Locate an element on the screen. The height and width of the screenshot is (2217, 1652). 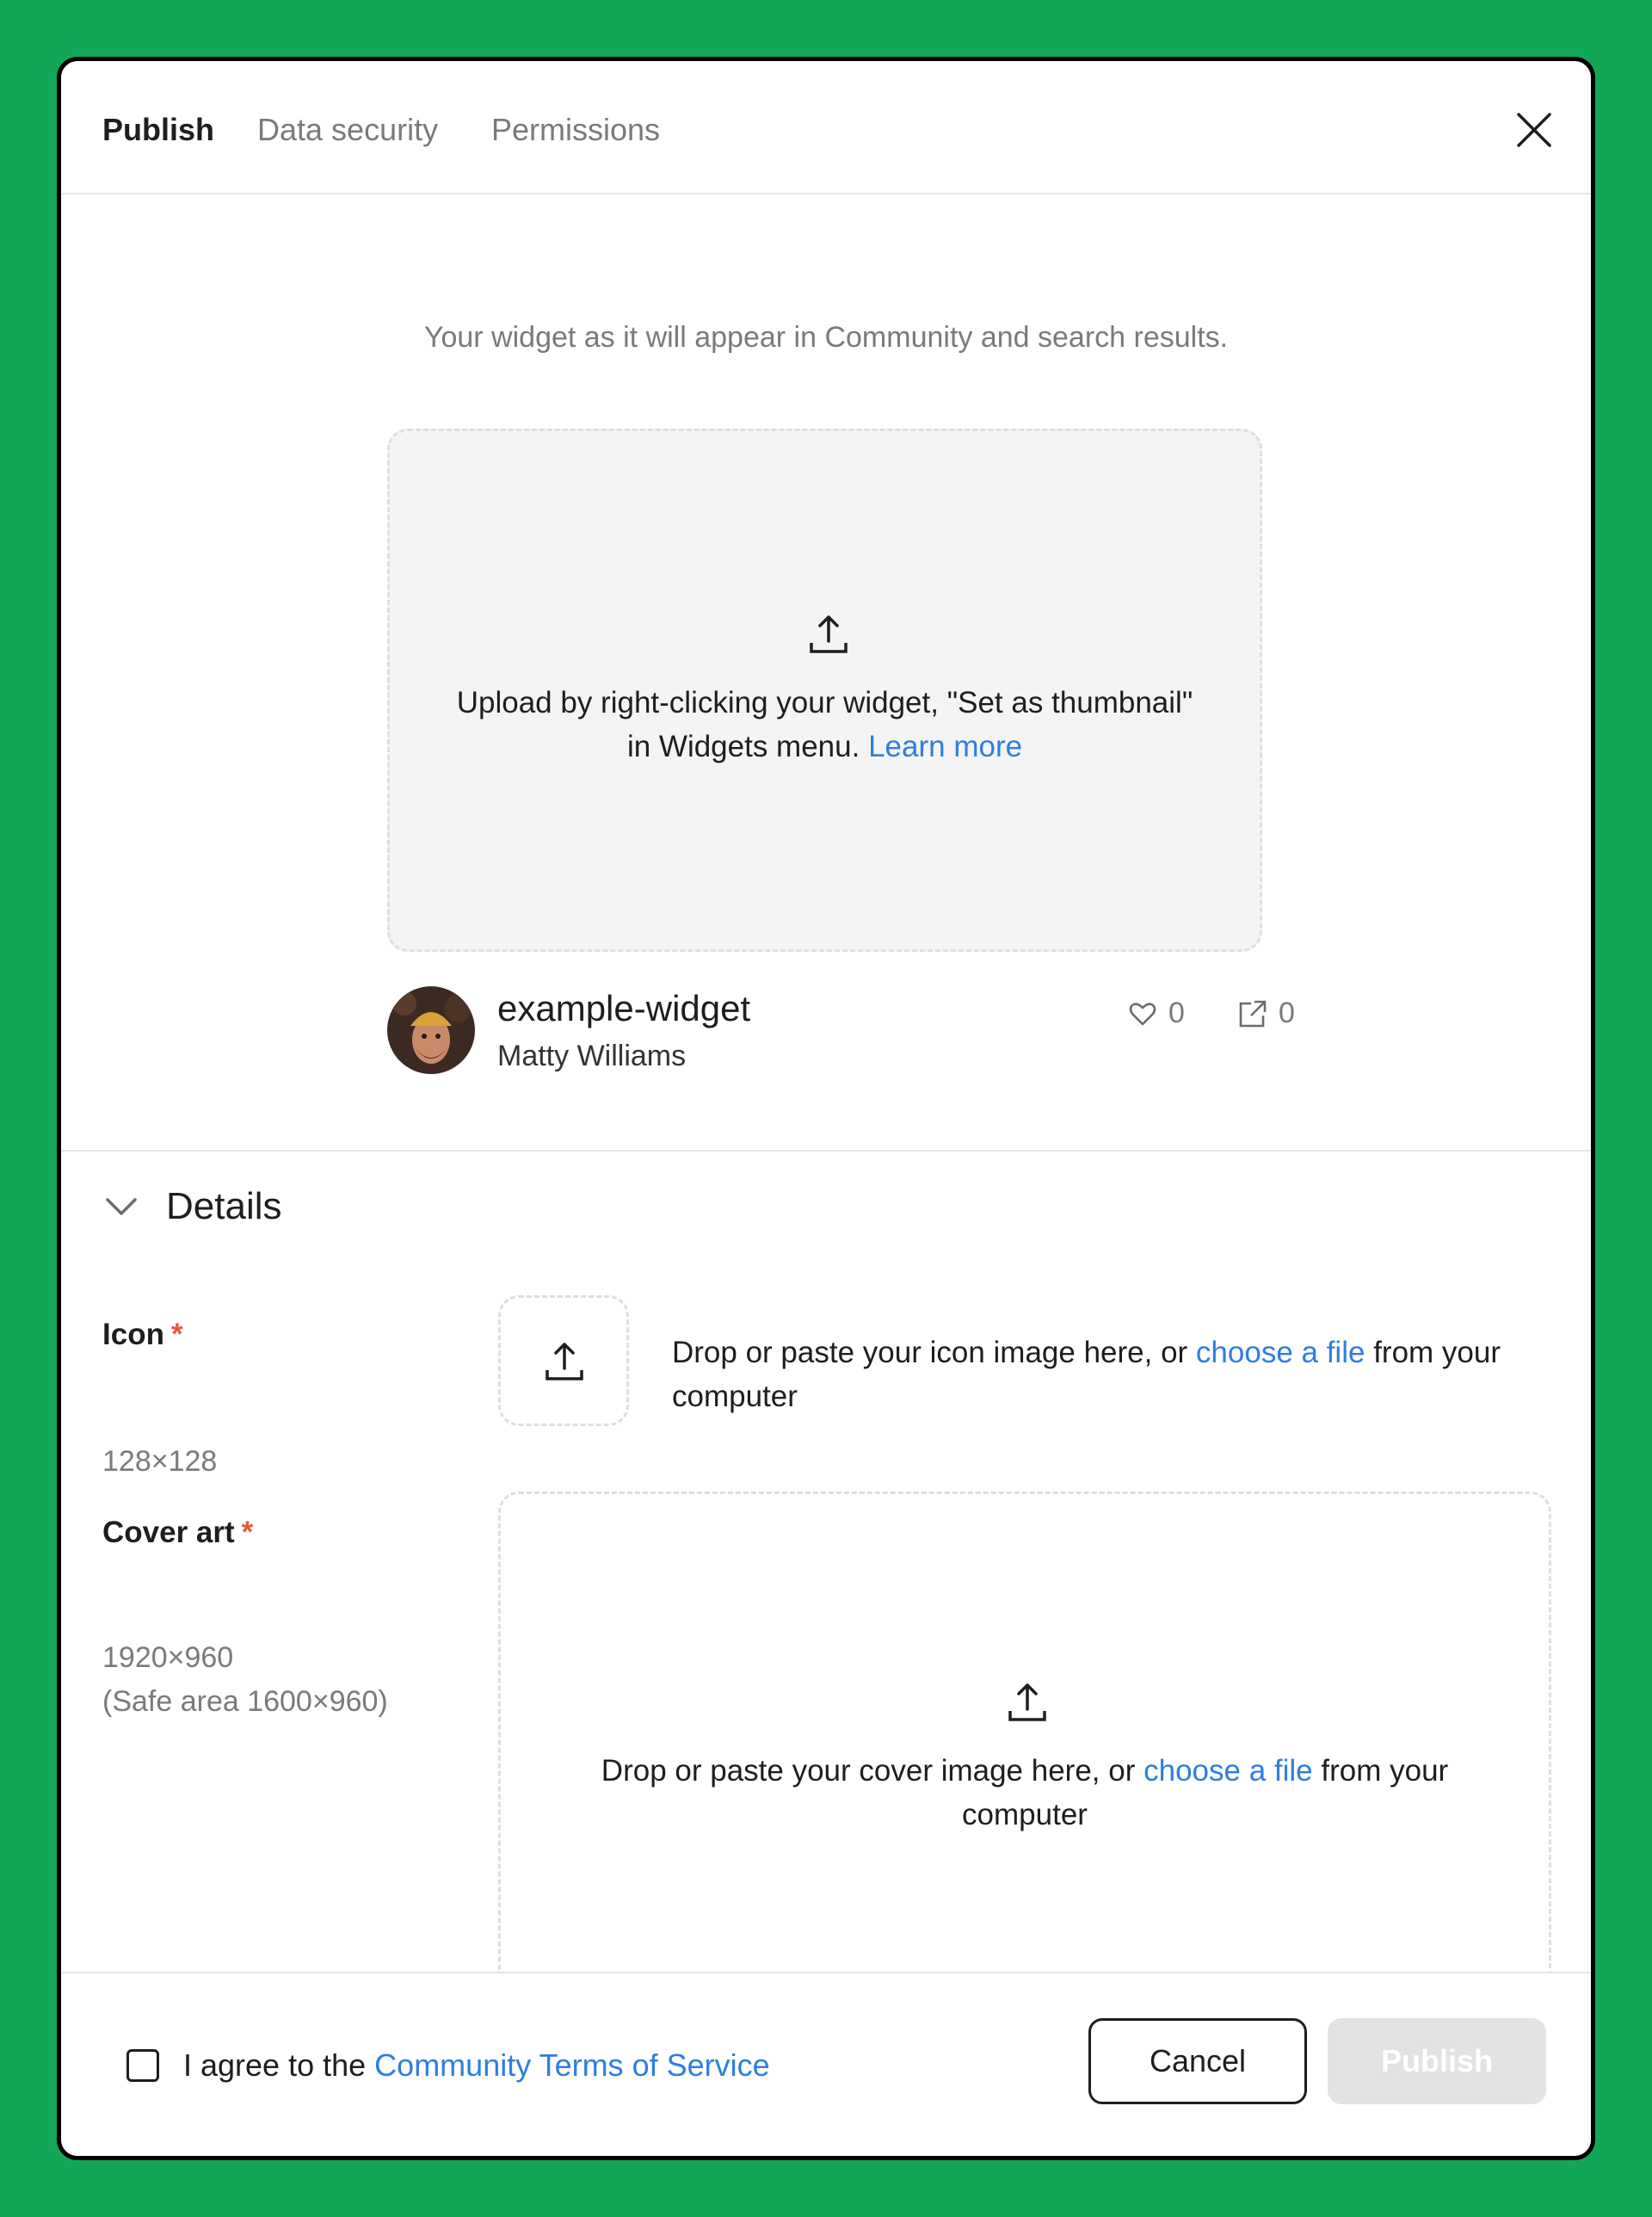
cover-choose-file-link: choose a file is located at coordinates (1228, 1771).